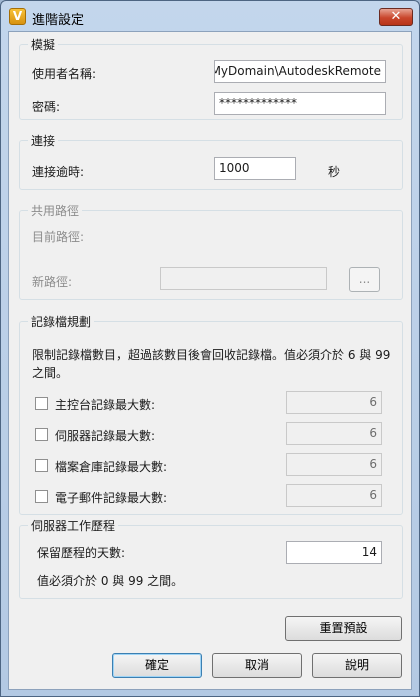  What do you see at coordinates (334, 402) in the screenshot?
I see `console-log-input: 6` at bounding box center [334, 402].